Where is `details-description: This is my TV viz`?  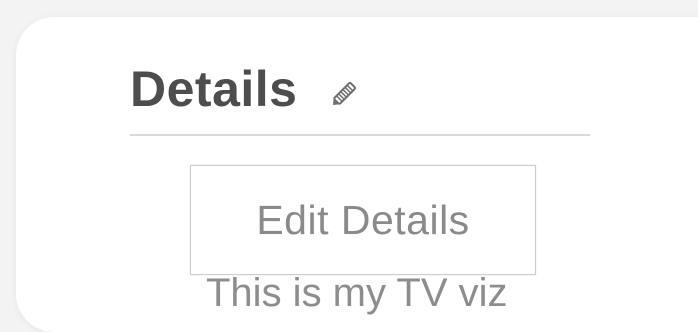
details-description: This is my TV viz is located at coordinates (357, 293).